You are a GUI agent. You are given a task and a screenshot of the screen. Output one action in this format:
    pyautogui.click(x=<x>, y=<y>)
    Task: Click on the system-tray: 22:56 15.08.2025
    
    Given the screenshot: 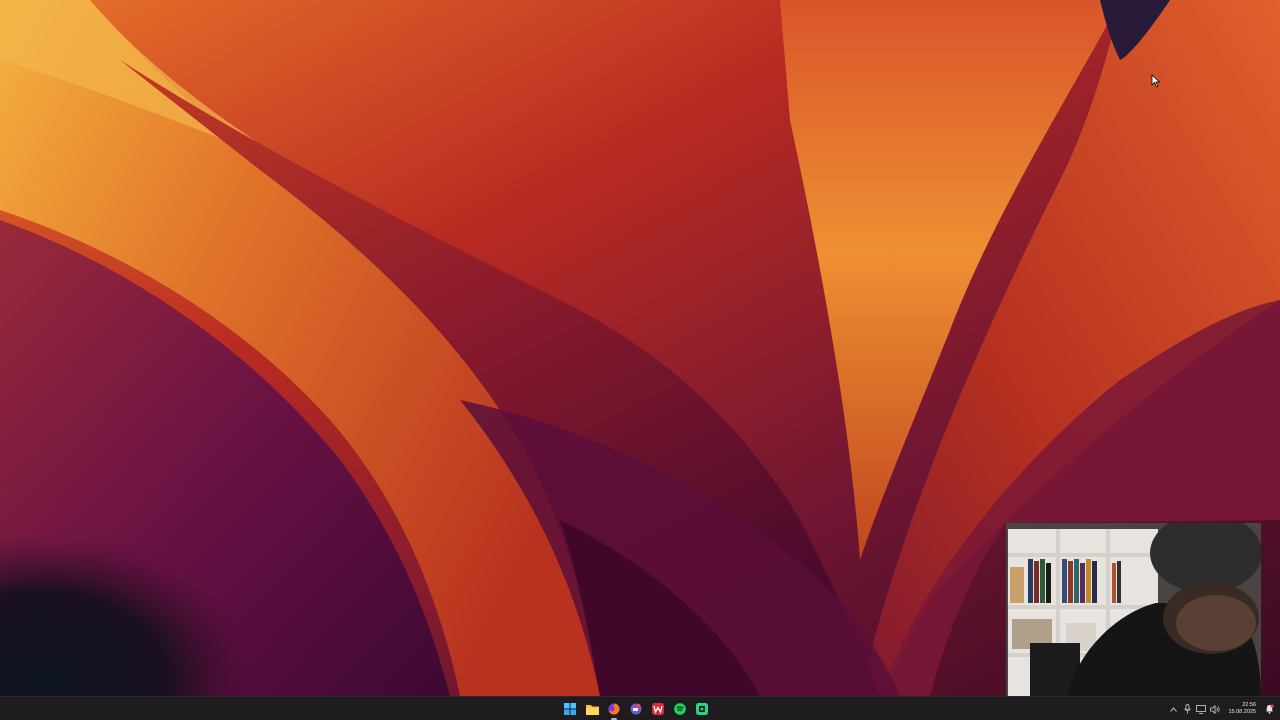 What is the action you would take?
    pyautogui.click(x=1223, y=708)
    